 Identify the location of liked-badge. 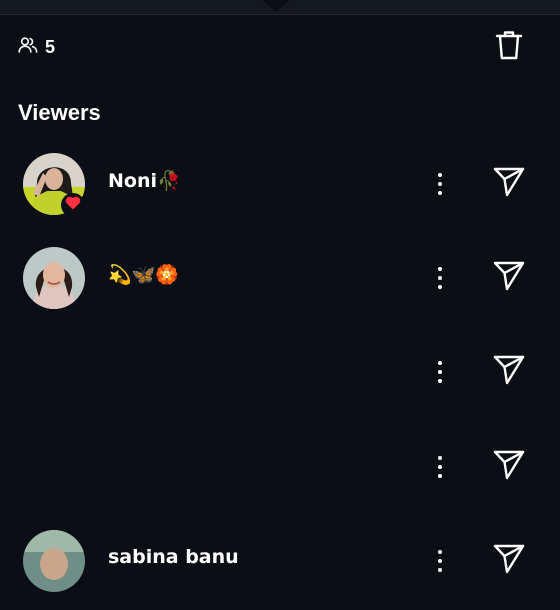
(73, 205).